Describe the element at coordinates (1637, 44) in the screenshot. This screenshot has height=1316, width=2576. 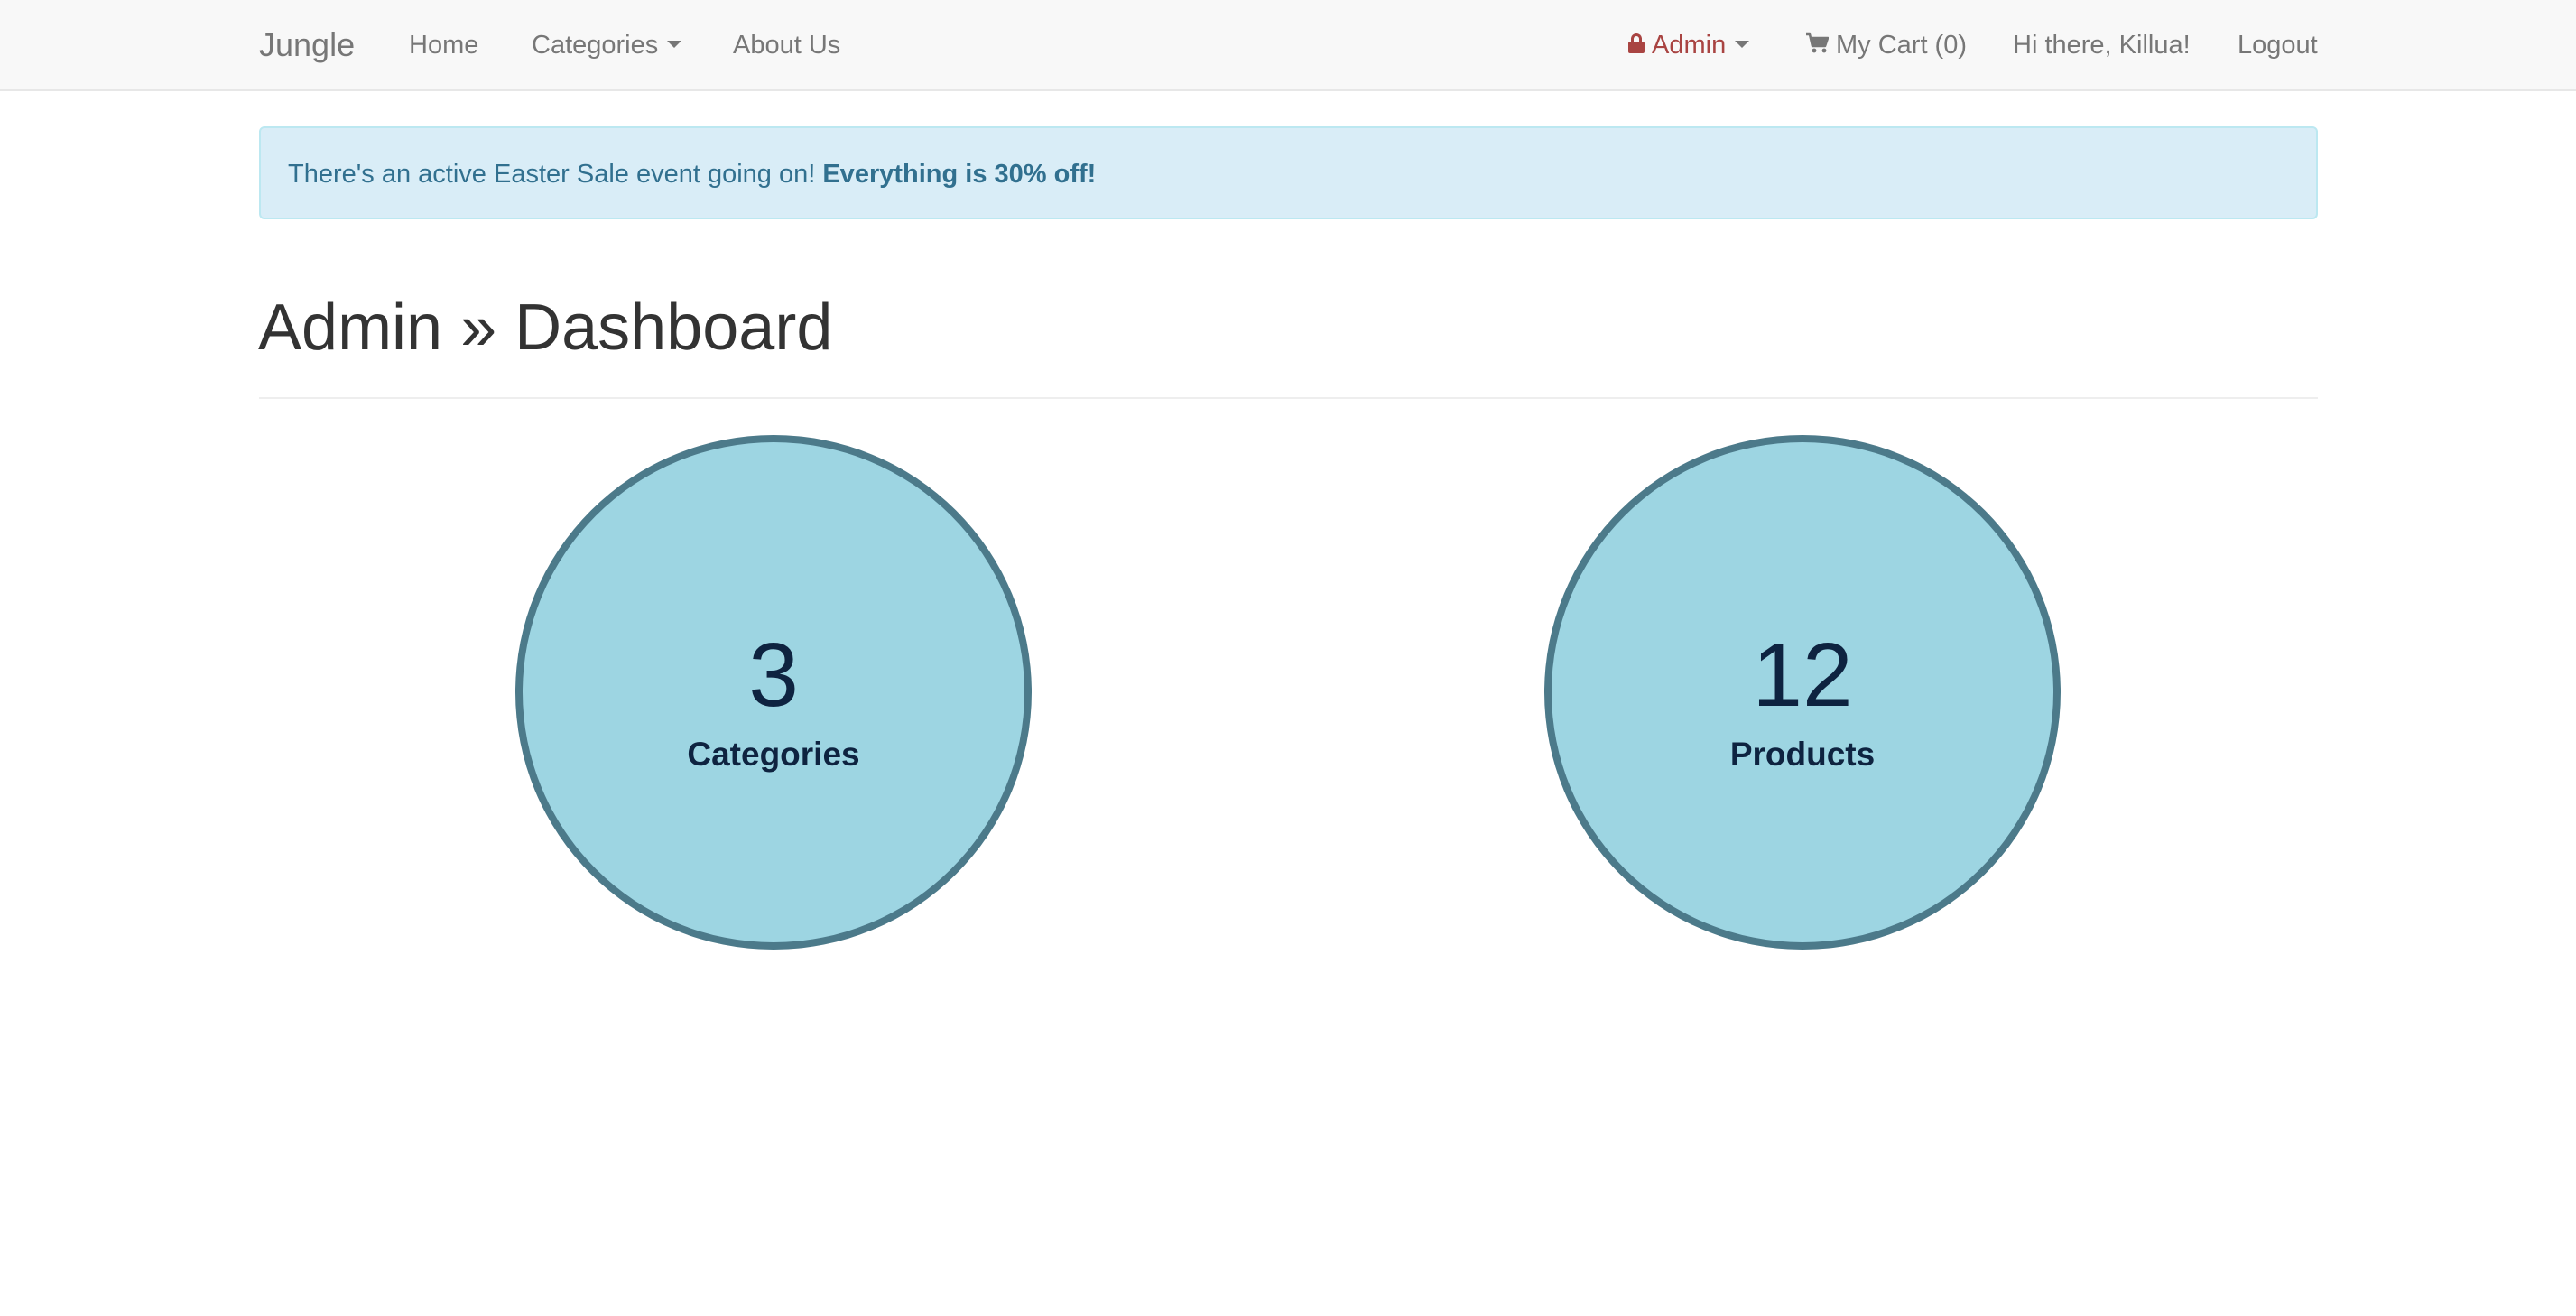
I see `lock-icon` at that location.